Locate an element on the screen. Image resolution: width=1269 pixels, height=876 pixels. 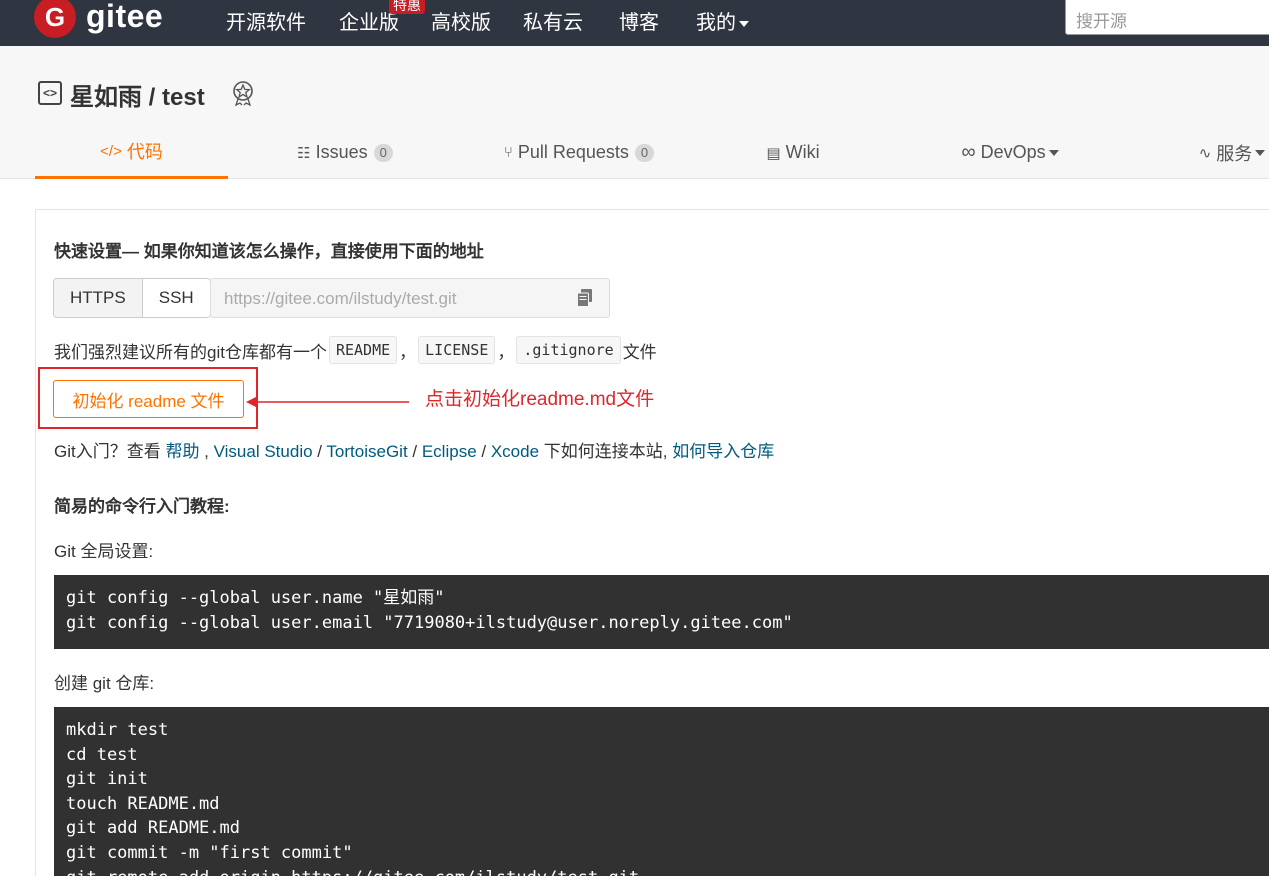
tab-issues: ☷ Issues 0 is located at coordinates (345, 152).